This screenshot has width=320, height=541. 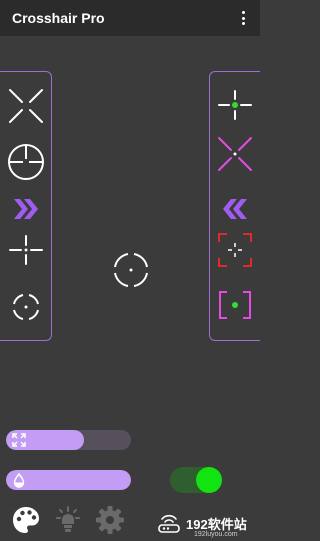 I want to click on crosshair-option-scope-circle, so click(x=26, y=162).